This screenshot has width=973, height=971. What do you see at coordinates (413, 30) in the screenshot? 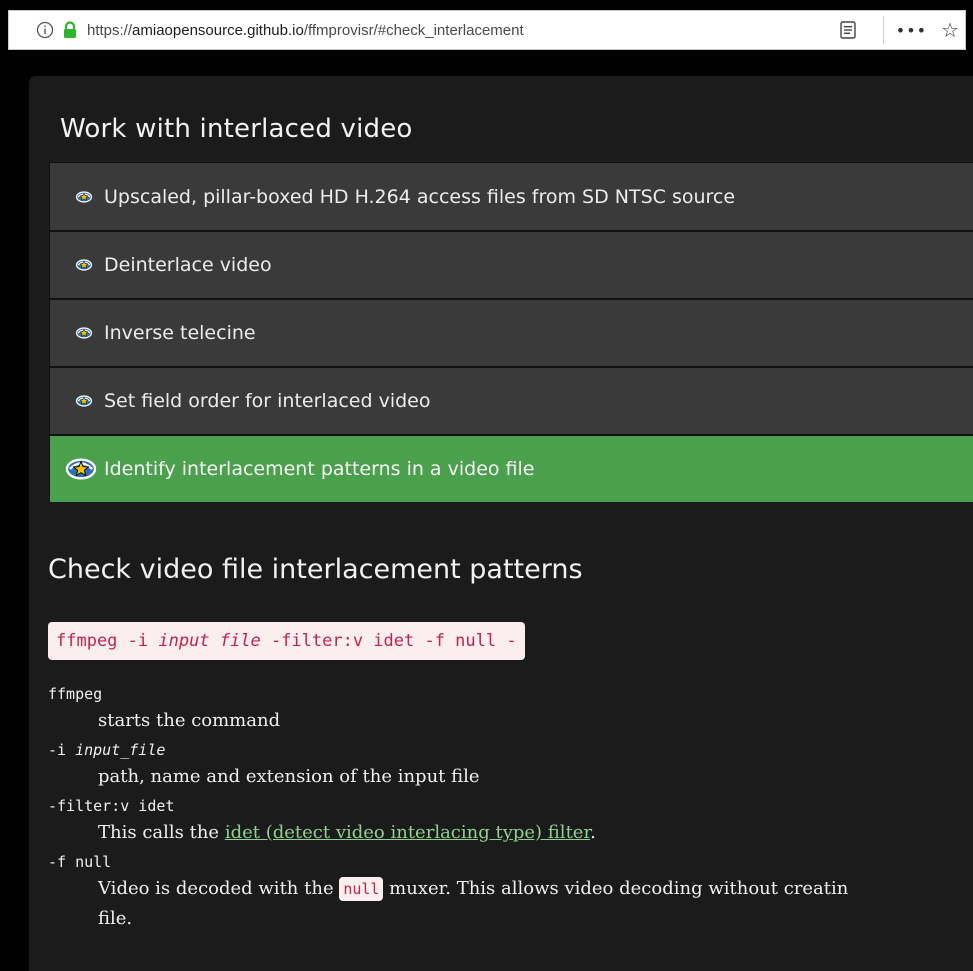
I see `url-path: /ffmprovisr/#check_interlacement` at bounding box center [413, 30].